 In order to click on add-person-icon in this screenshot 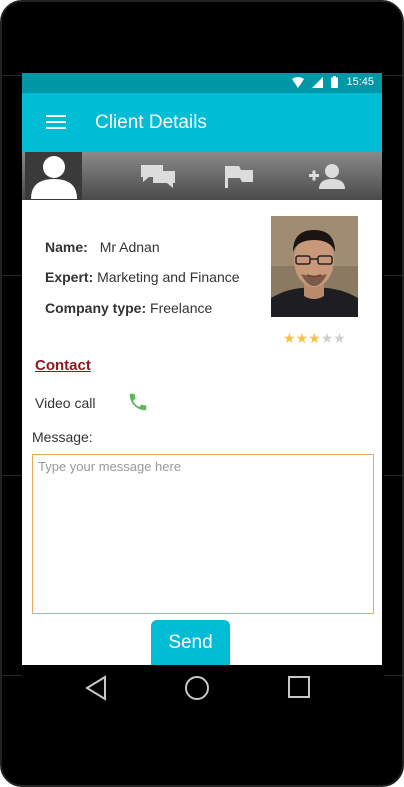, I will do `click(327, 176)`.